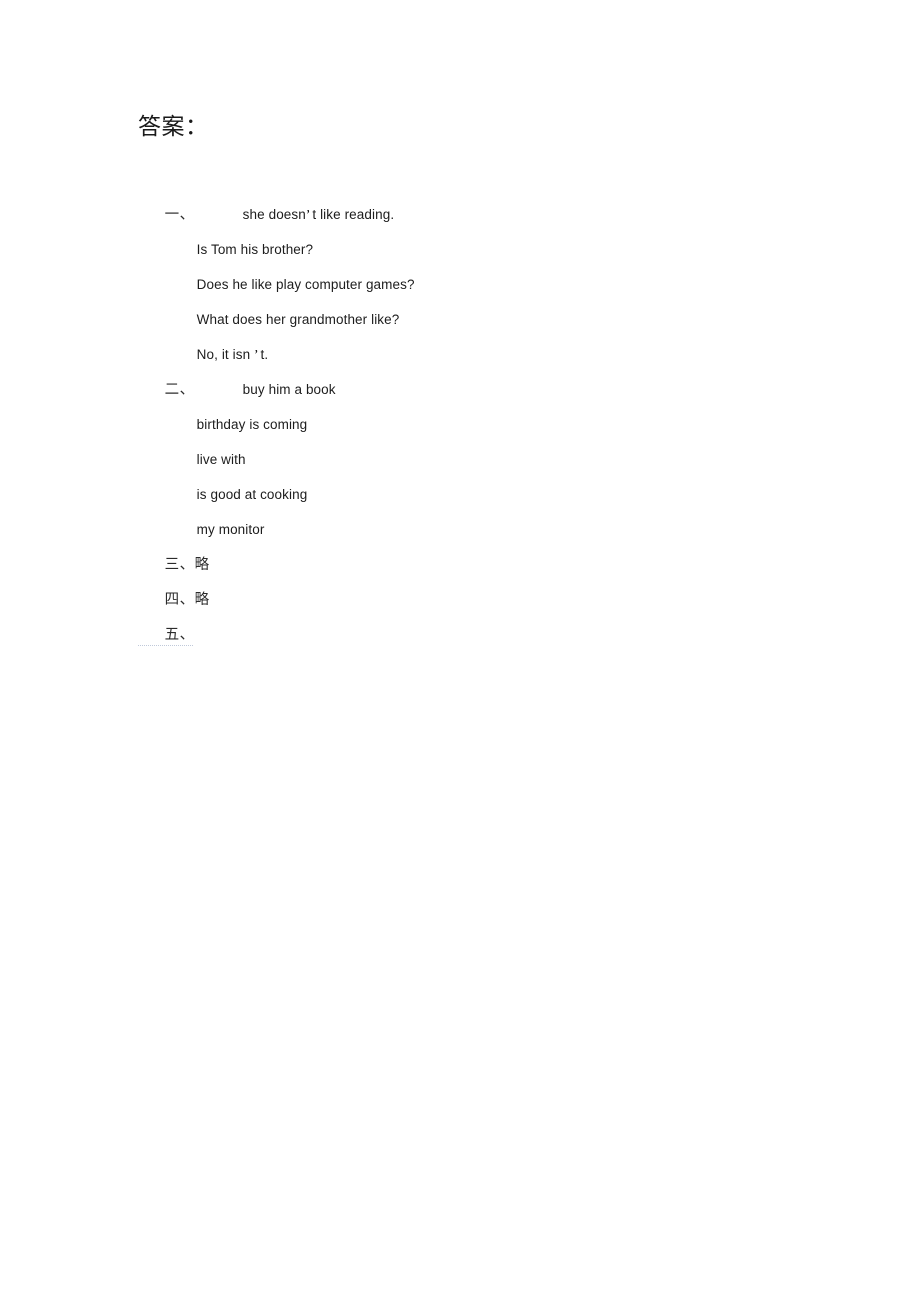 Image resolution: width=920 pixels, height=1303 pixels. I want to click on answer-line-2-2: birthday is coming, so click(488, 402).